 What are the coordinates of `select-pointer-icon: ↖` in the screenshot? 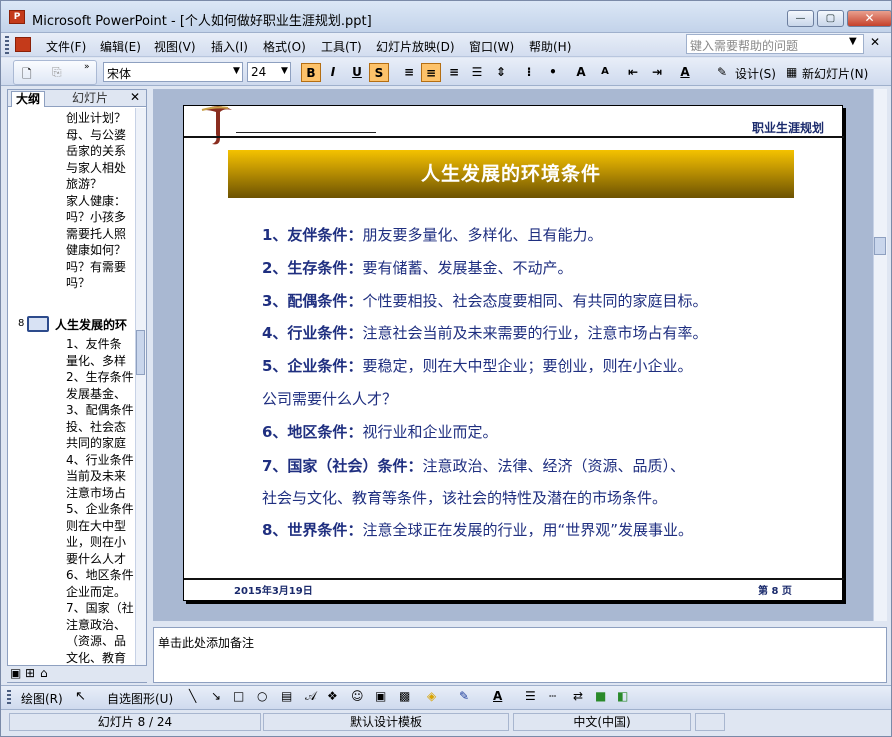 It's located at (80, 696).